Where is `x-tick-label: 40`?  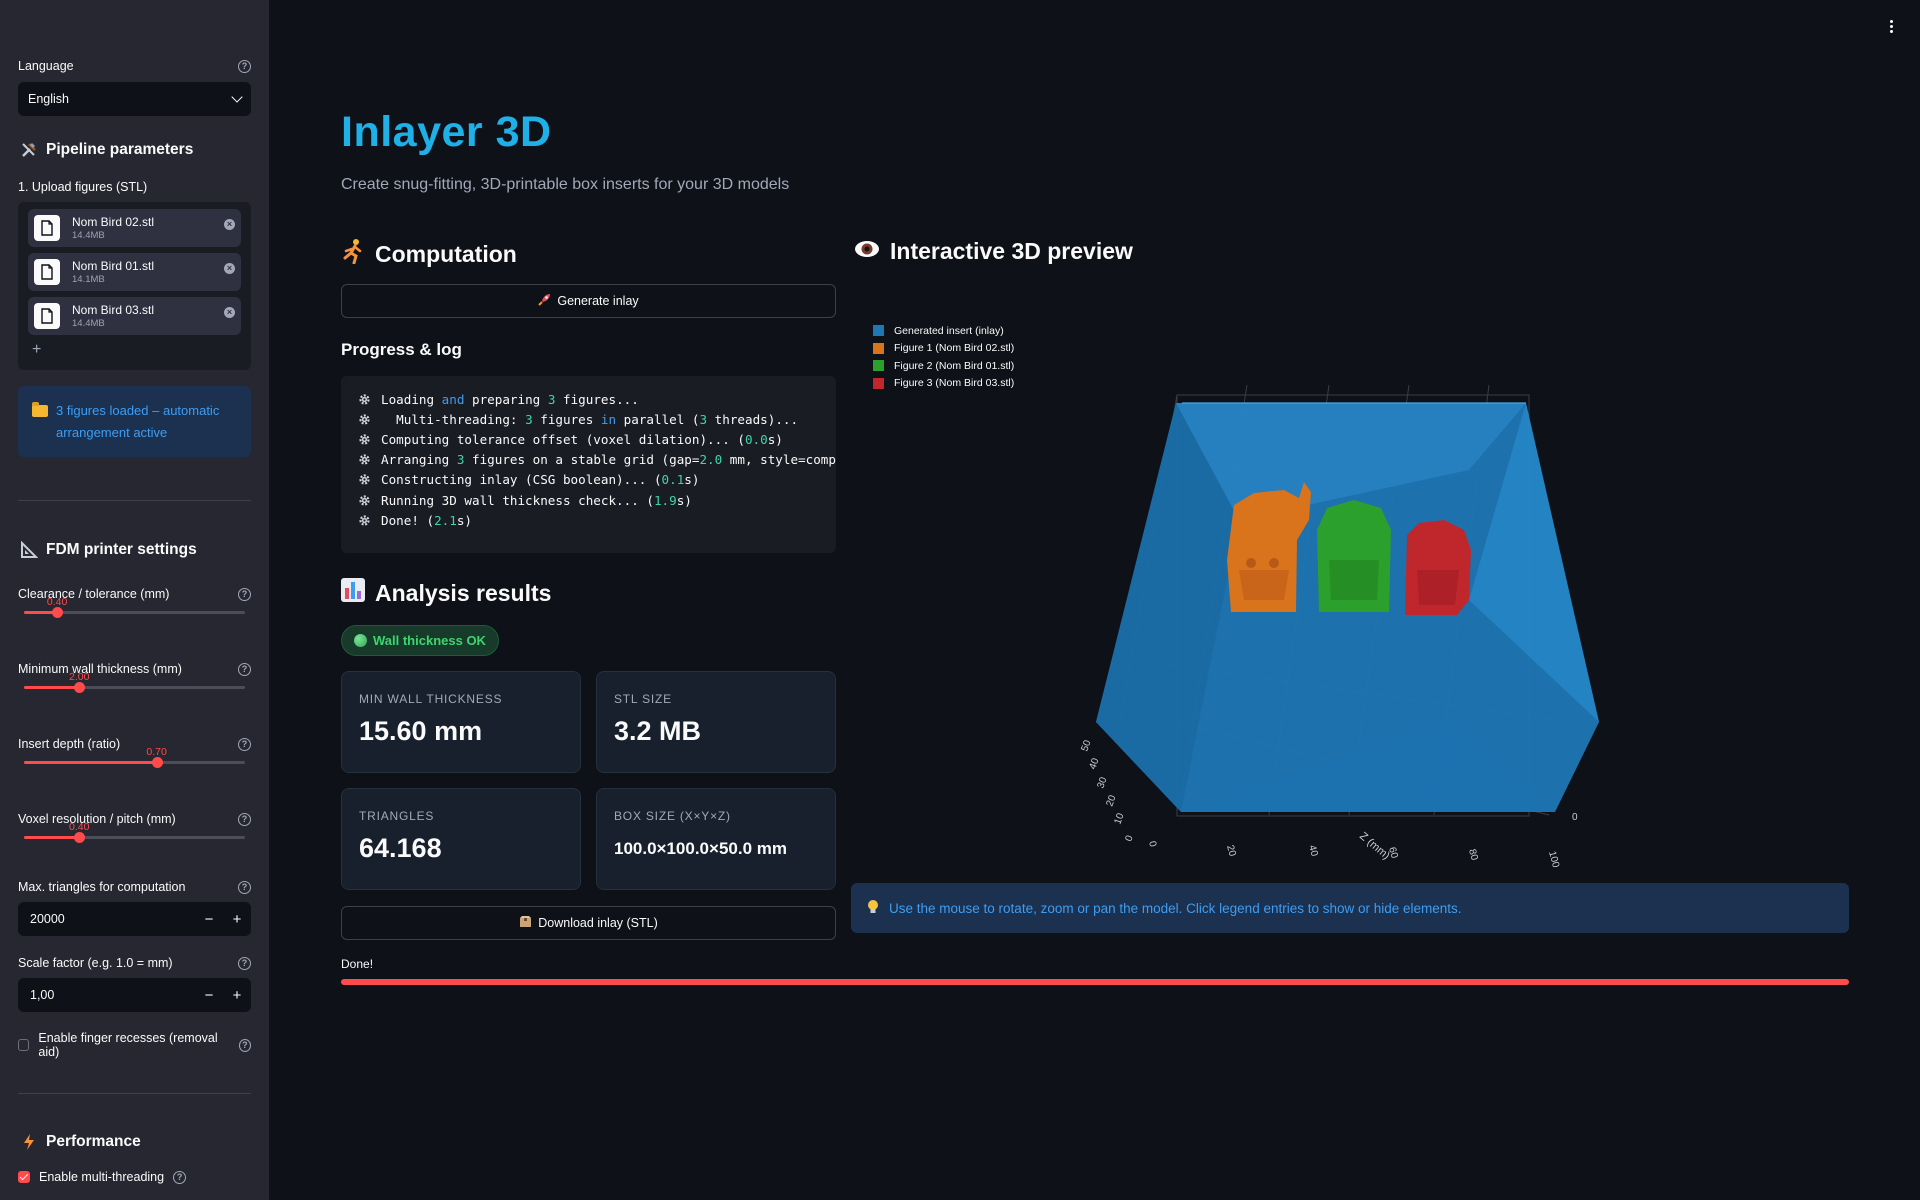 x-tick-label: 40 is located at coordinates (1313, 851).